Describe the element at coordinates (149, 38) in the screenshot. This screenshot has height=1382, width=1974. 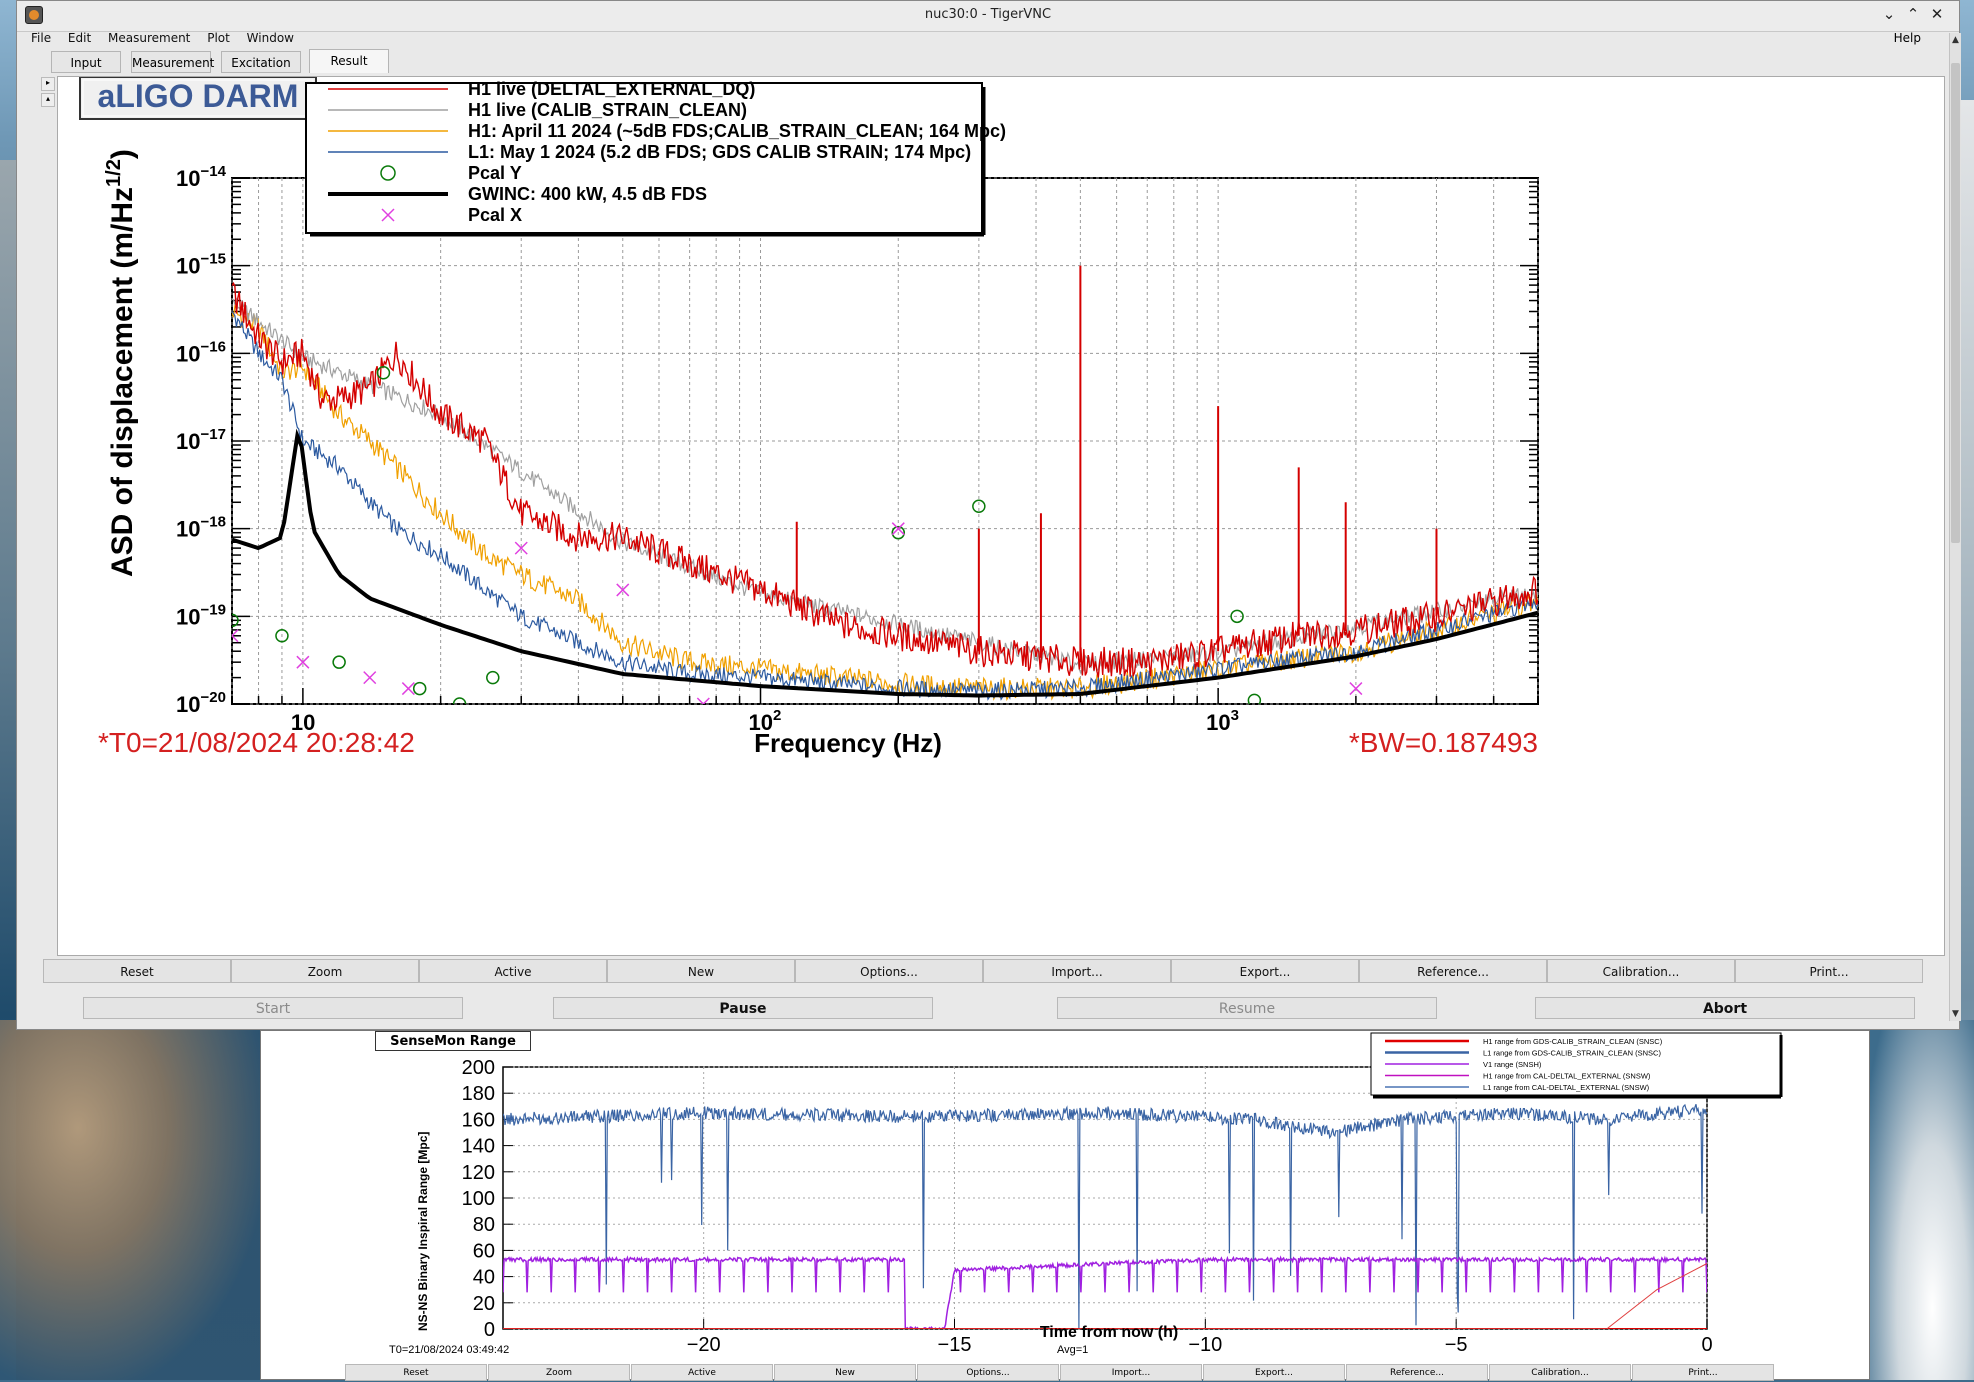
I see `menu-measurement: Measurement` at that location.